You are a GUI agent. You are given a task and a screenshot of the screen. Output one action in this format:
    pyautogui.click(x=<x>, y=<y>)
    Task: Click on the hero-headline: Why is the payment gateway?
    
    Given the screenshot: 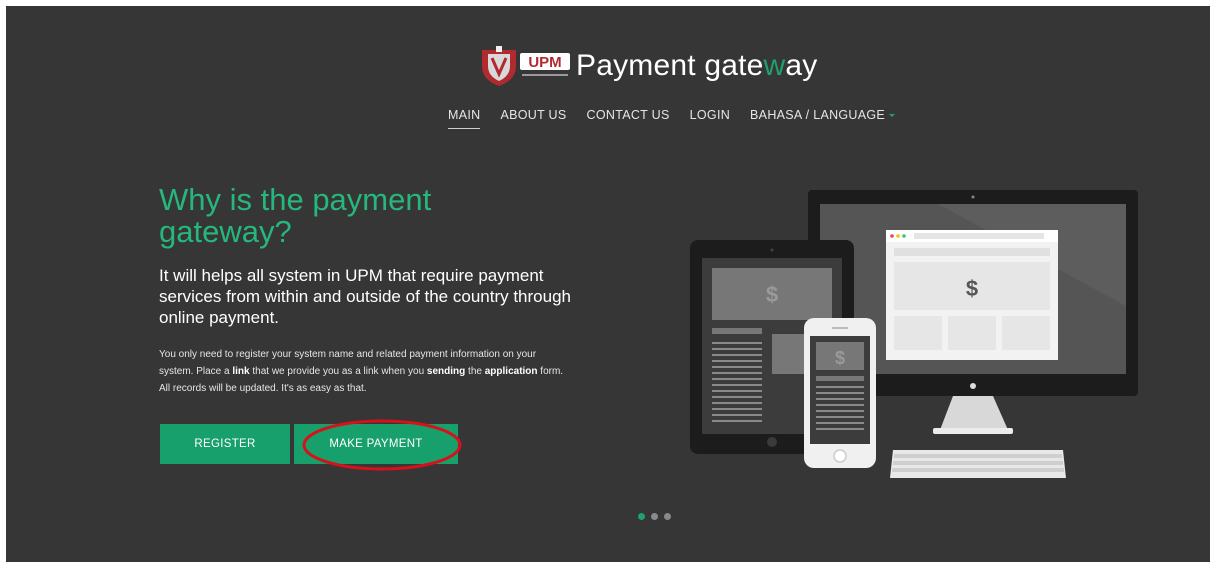 What is the action you would take?
    pyautogui.click(x=295, y=215)
    